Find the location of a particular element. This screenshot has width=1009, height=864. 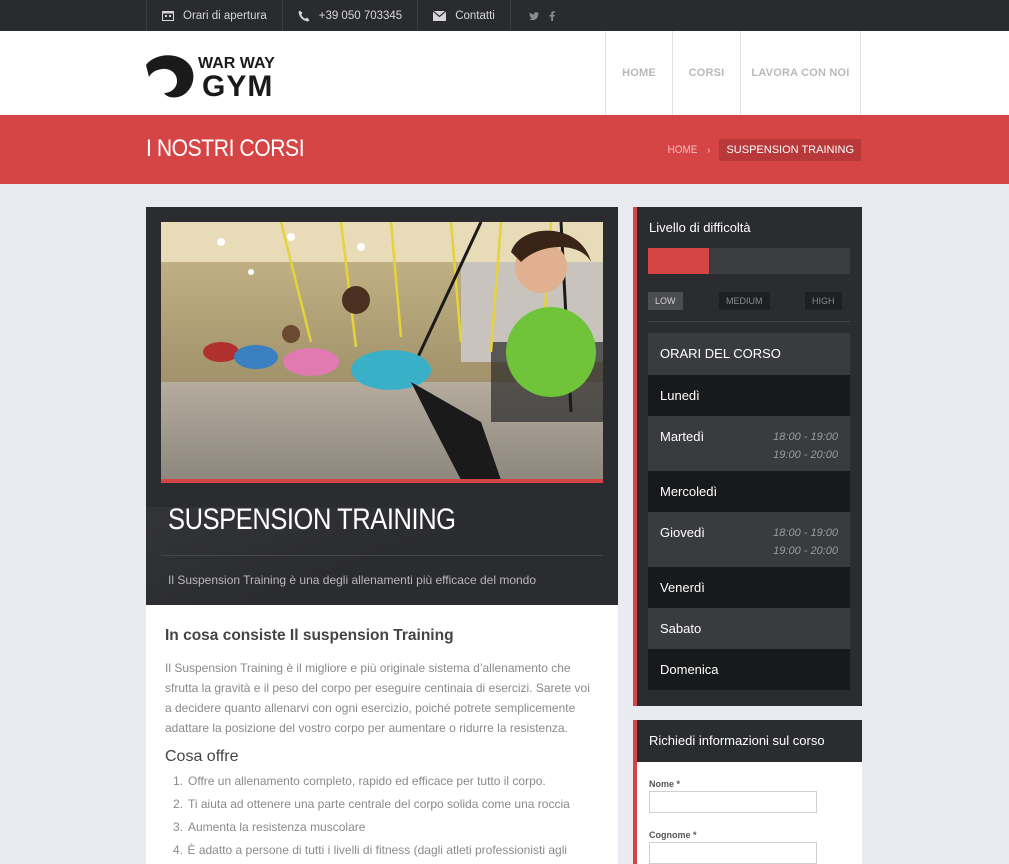

schedule-day: Mercoledì is located at coordinates (749, 491).